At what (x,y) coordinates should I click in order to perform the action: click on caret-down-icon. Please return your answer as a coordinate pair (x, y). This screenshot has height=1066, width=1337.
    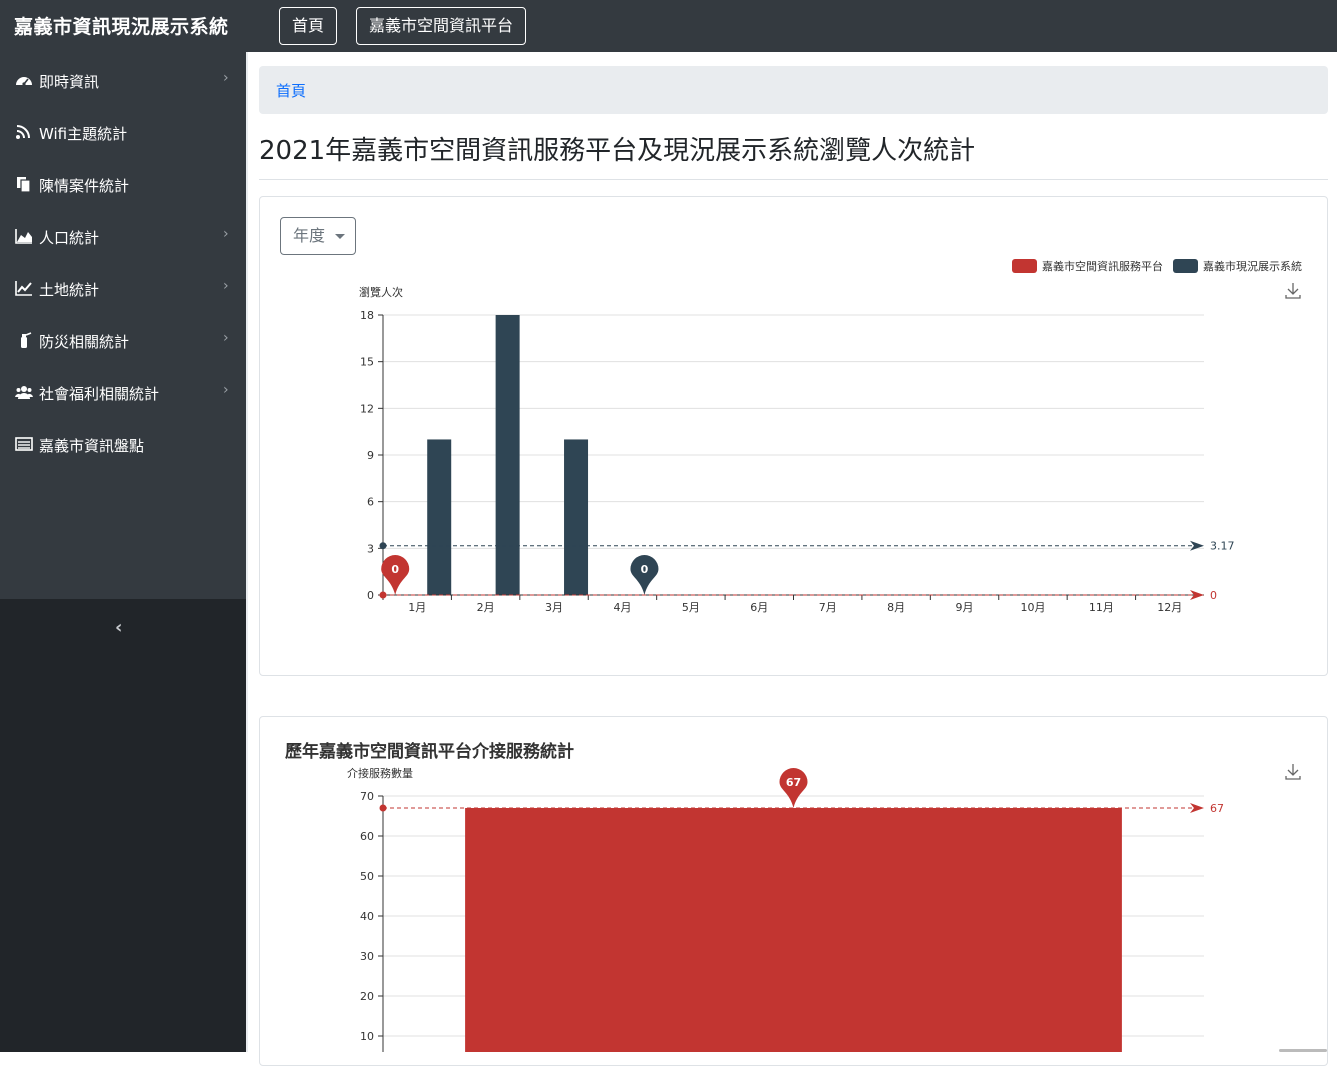
    Looking at the image, I should click on (340, 236).